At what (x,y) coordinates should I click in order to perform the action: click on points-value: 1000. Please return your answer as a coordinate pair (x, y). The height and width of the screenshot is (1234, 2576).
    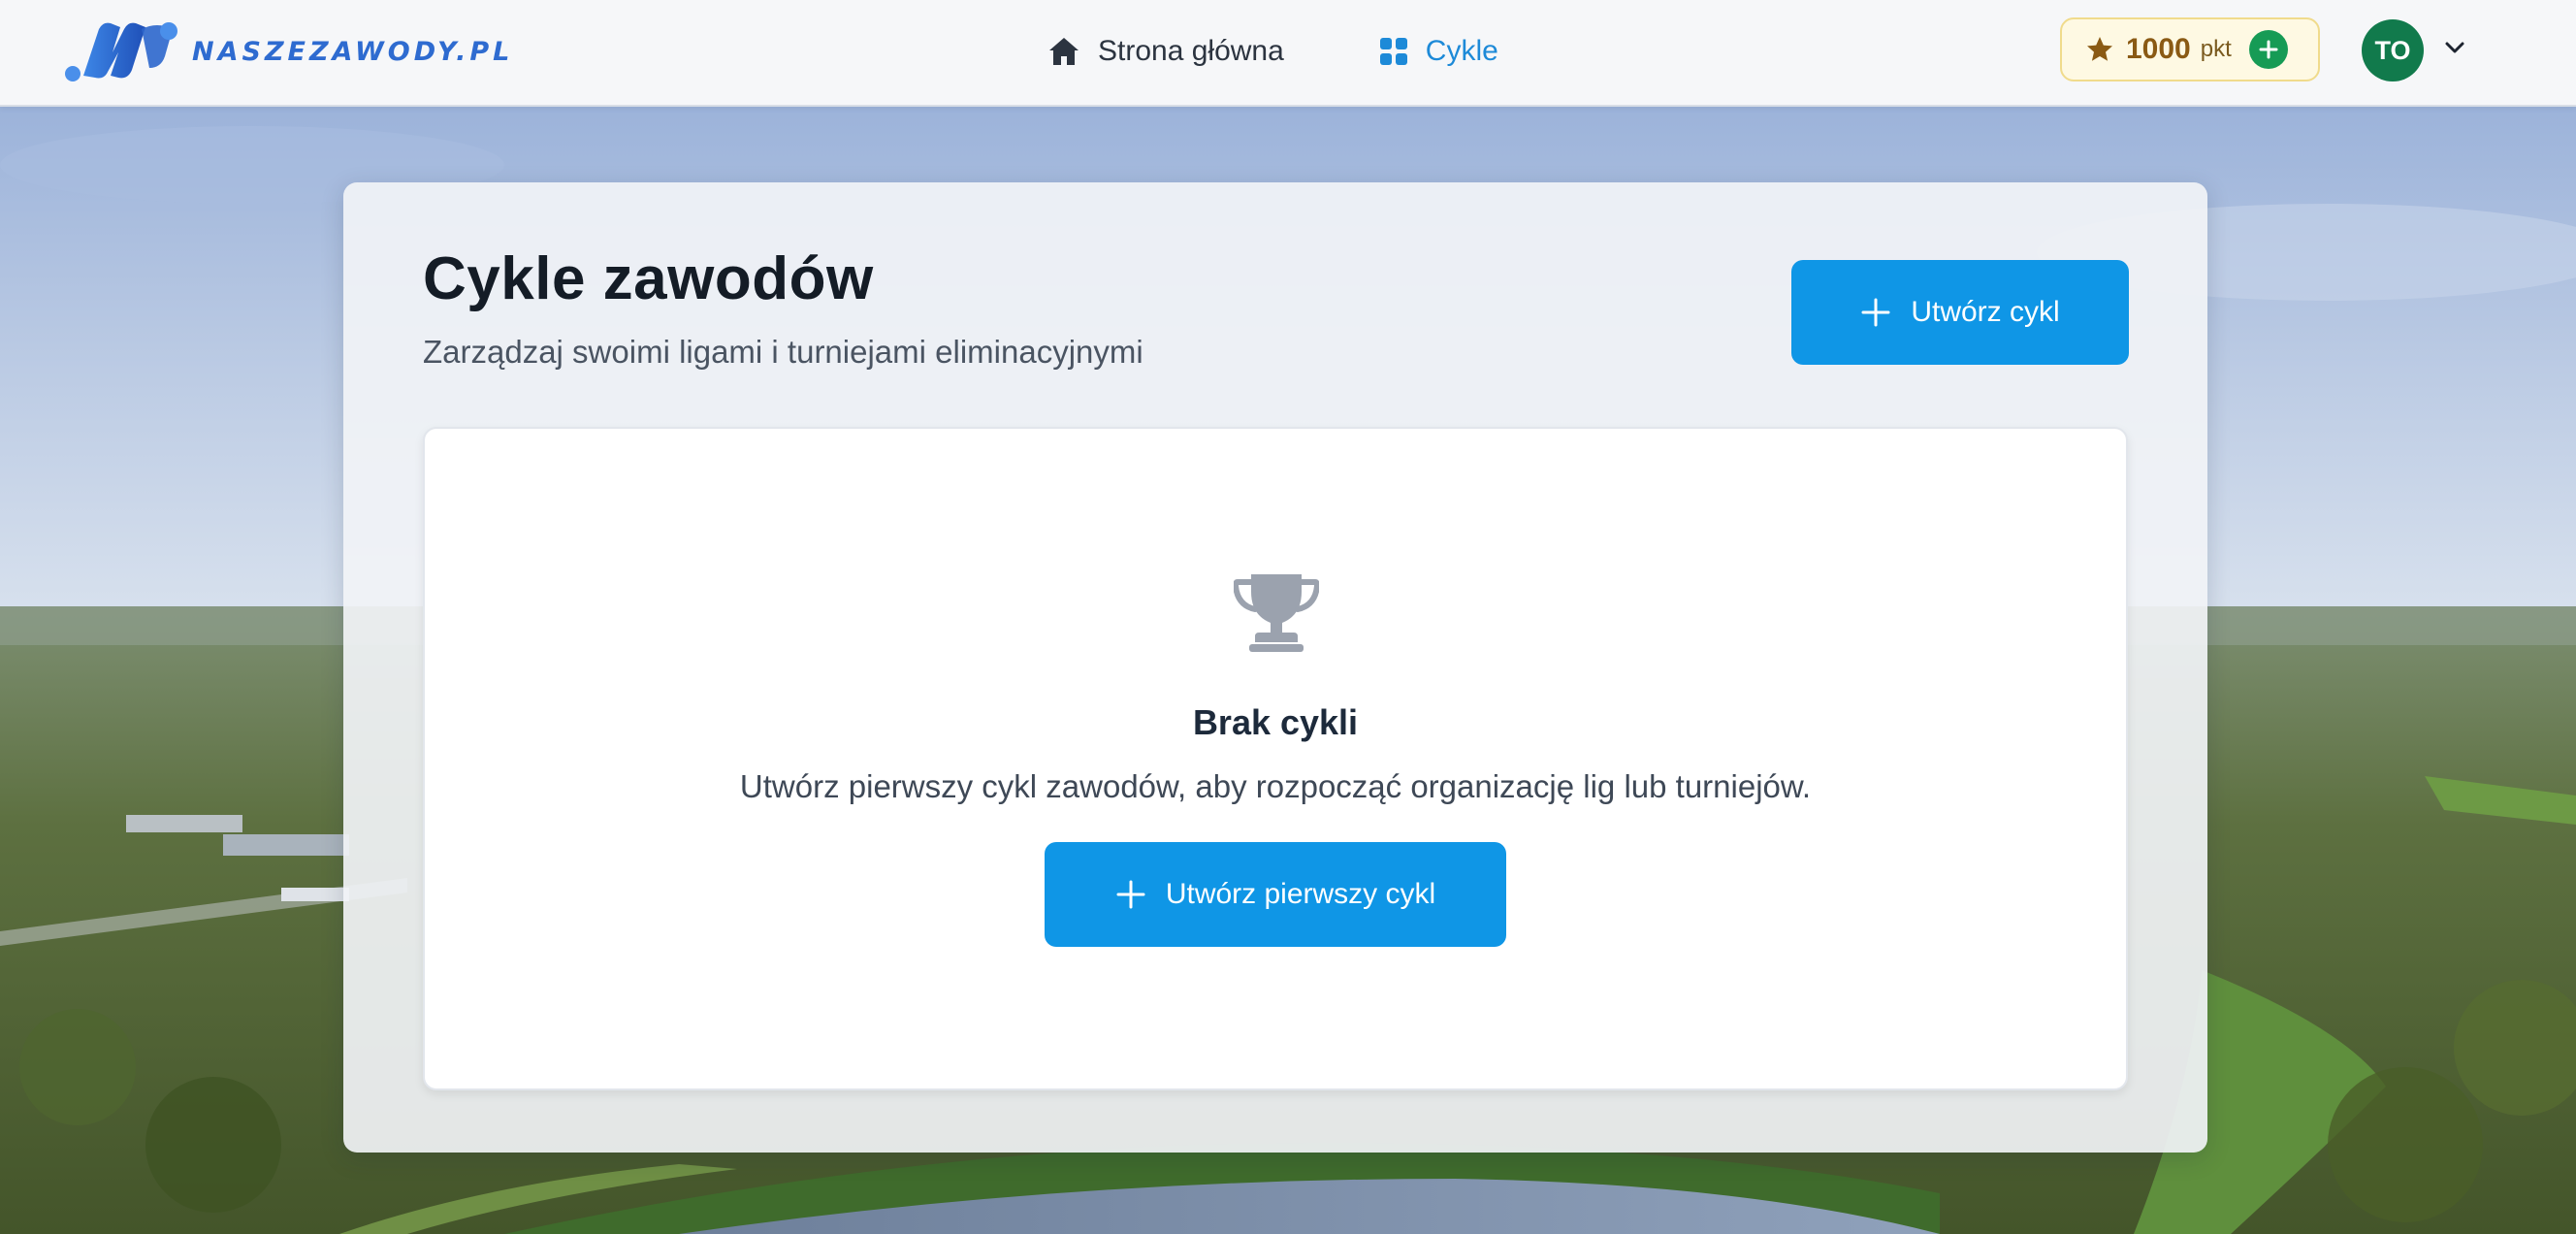
    Looking at the image, I should click on (2158, 49).